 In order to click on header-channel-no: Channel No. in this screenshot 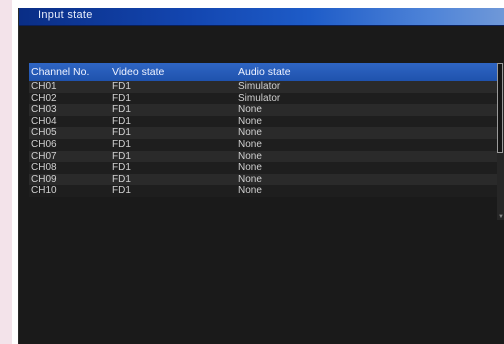, I will do `click(60, 72)`.